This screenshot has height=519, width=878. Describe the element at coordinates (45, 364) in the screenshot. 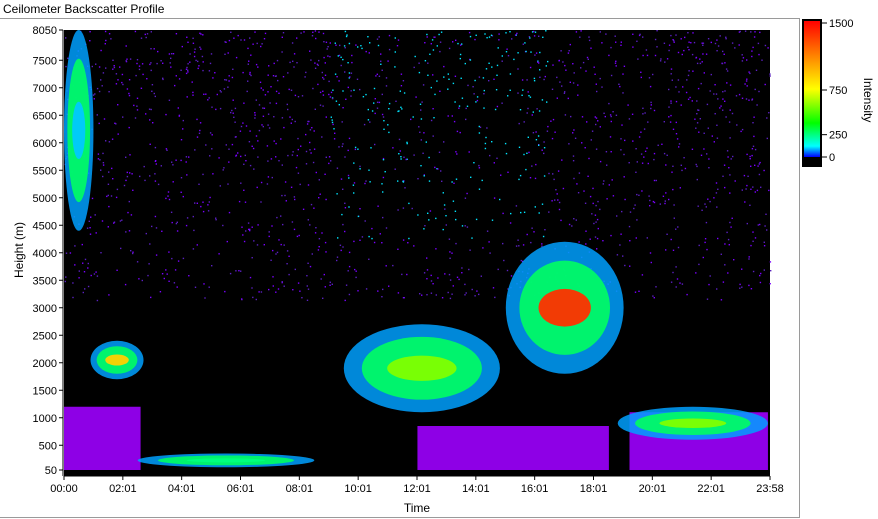

I see `y-tick-label: 2000` at that location.